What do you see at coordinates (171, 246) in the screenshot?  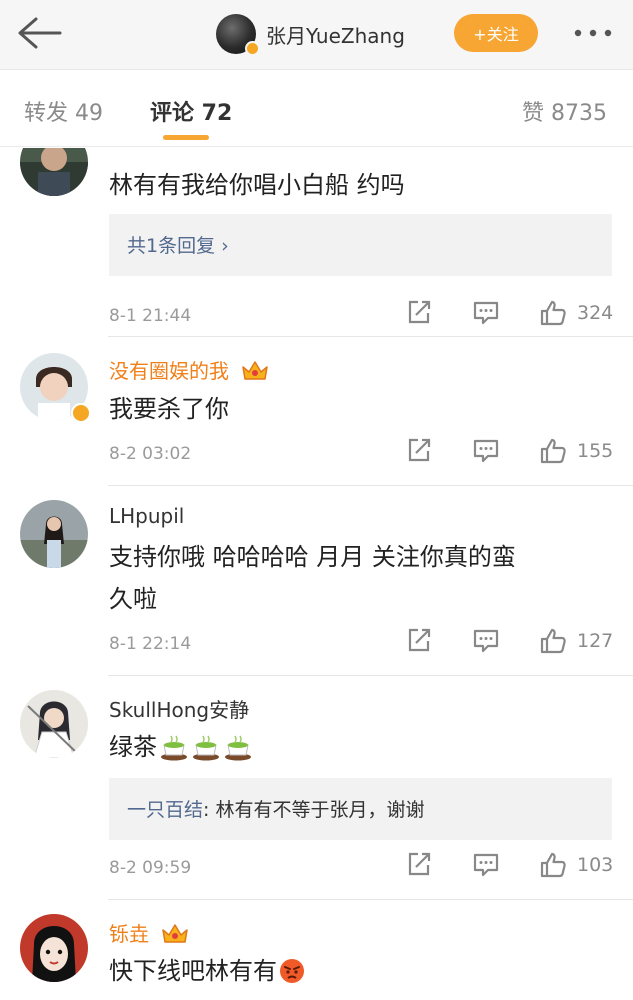 I see `view-replies-link: 共1条回复` at bounding box center [171, 246].